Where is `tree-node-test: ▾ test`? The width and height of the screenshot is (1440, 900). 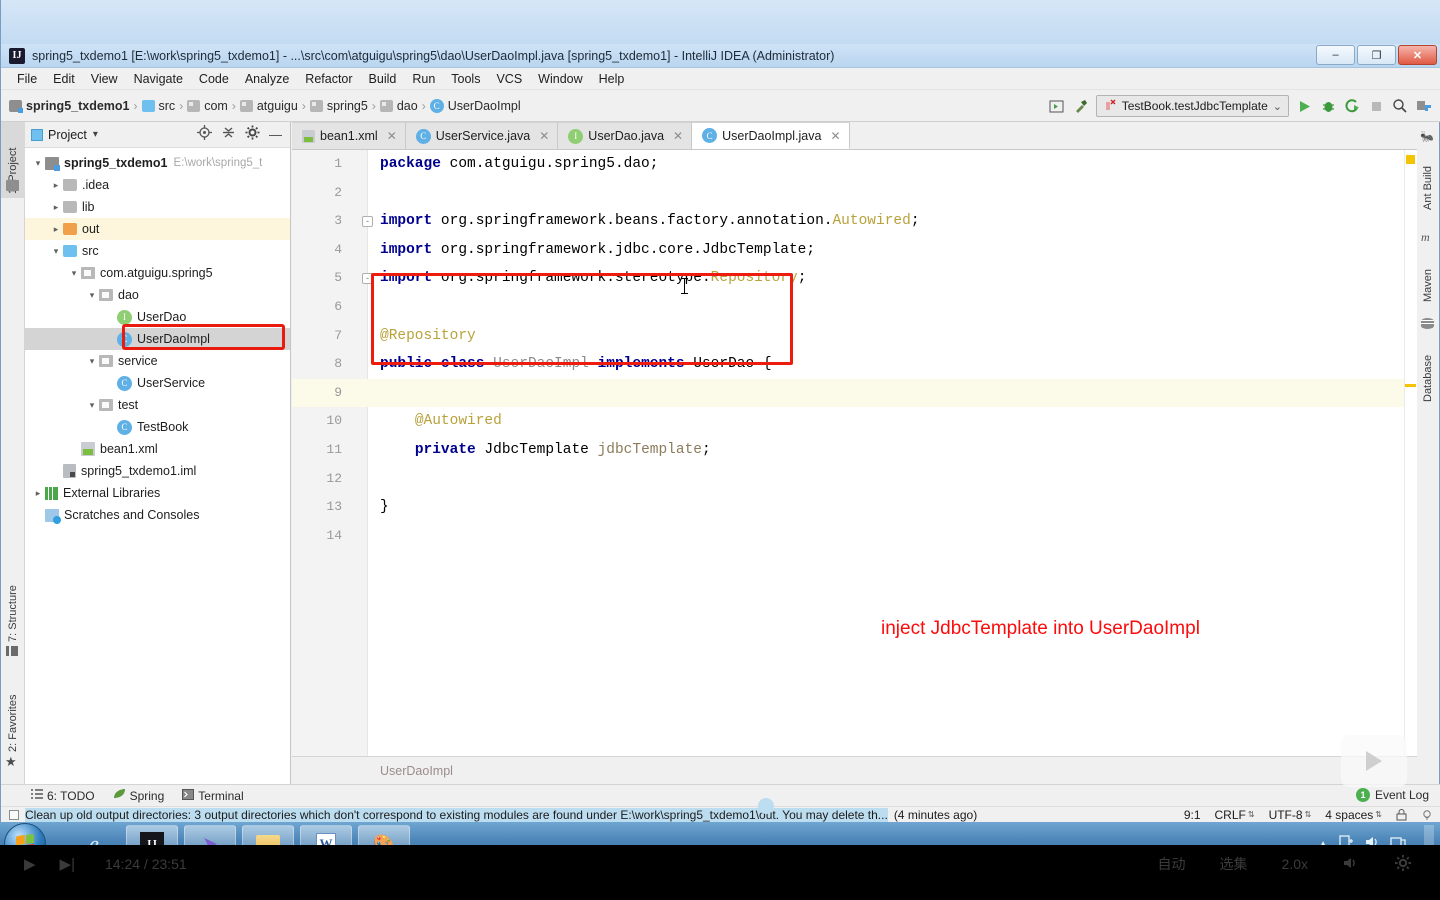
tree-node-test: ▾ test is located at coordinates (157, 405).